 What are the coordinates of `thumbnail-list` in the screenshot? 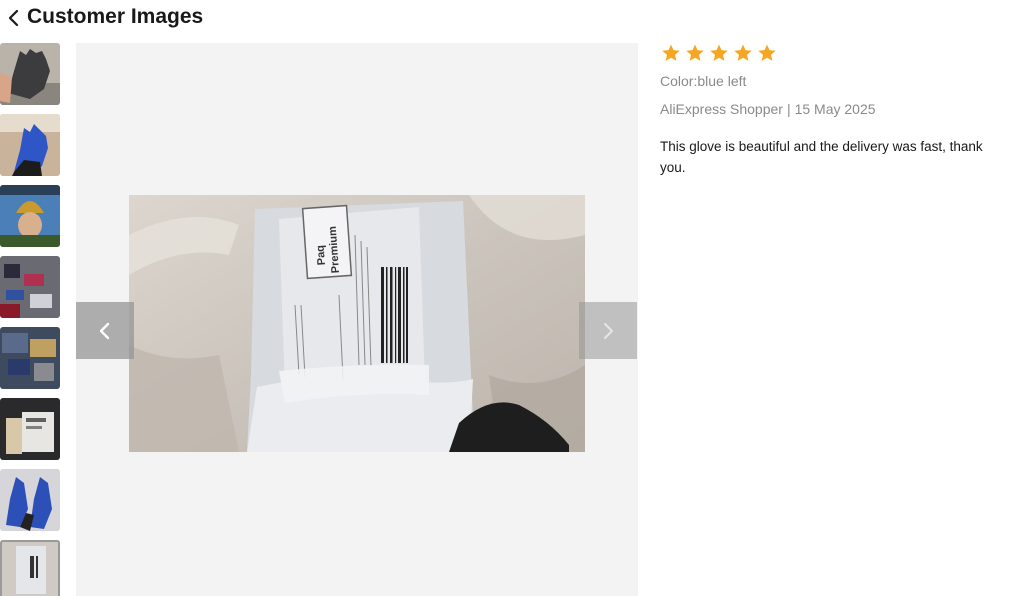 It's located at (31, 319).